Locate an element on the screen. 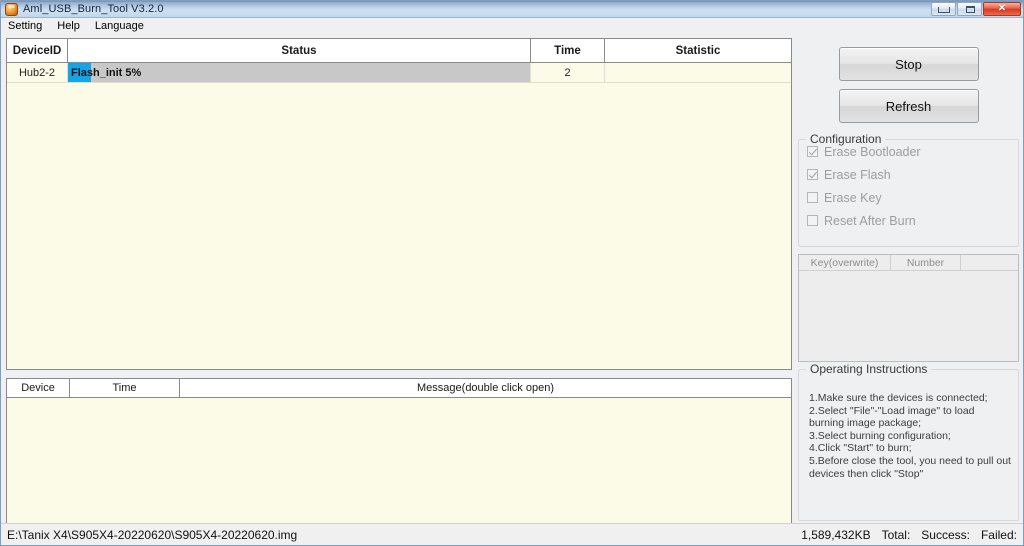 The height and width of the screenshot is (546, 1024). menu-item-help: Help is located at coordinates (72, 26).